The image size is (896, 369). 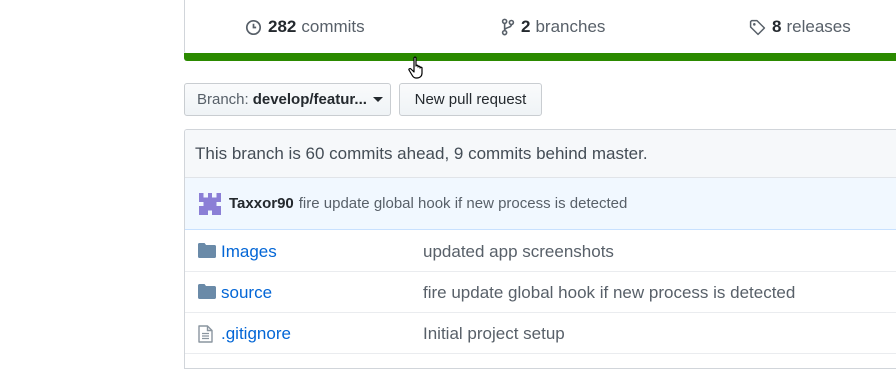 I want to click on releases-label: releases, so click(x=818, y=26).